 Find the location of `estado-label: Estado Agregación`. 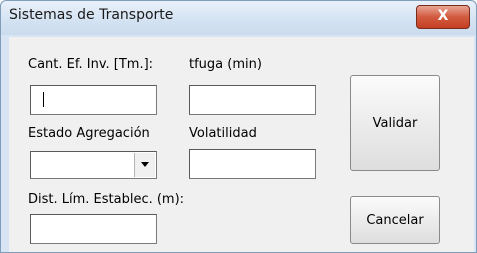

estado-label: Estado Agregación is located at coordinates (89, 133).